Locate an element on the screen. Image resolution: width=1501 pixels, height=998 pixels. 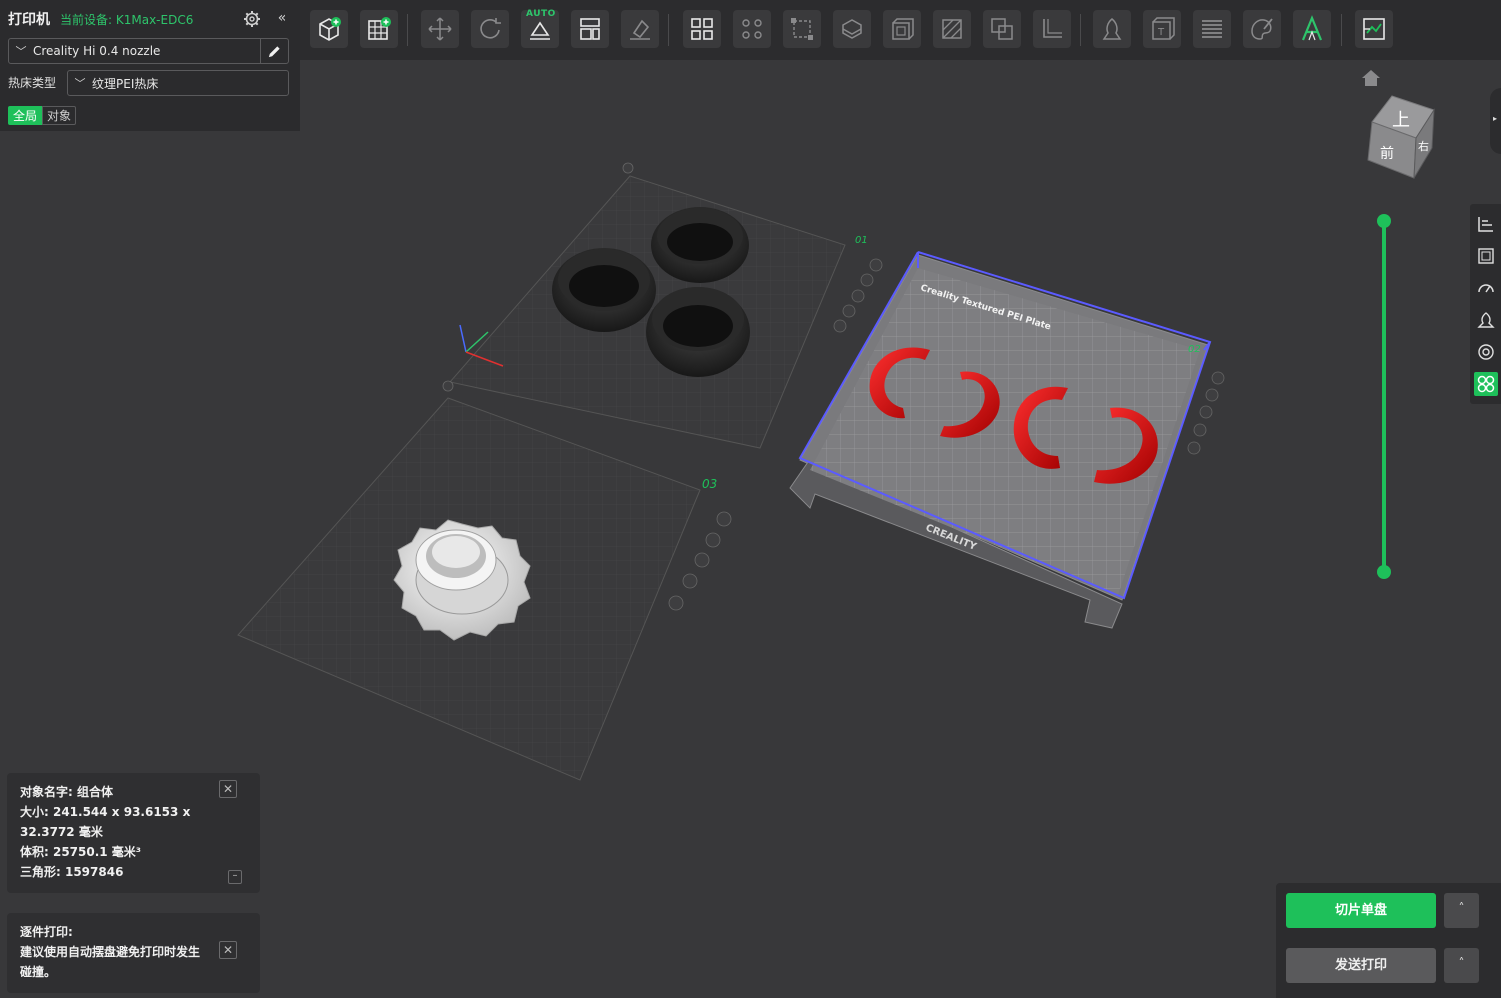
color-paint-button is located at coordinates (1262, 29).